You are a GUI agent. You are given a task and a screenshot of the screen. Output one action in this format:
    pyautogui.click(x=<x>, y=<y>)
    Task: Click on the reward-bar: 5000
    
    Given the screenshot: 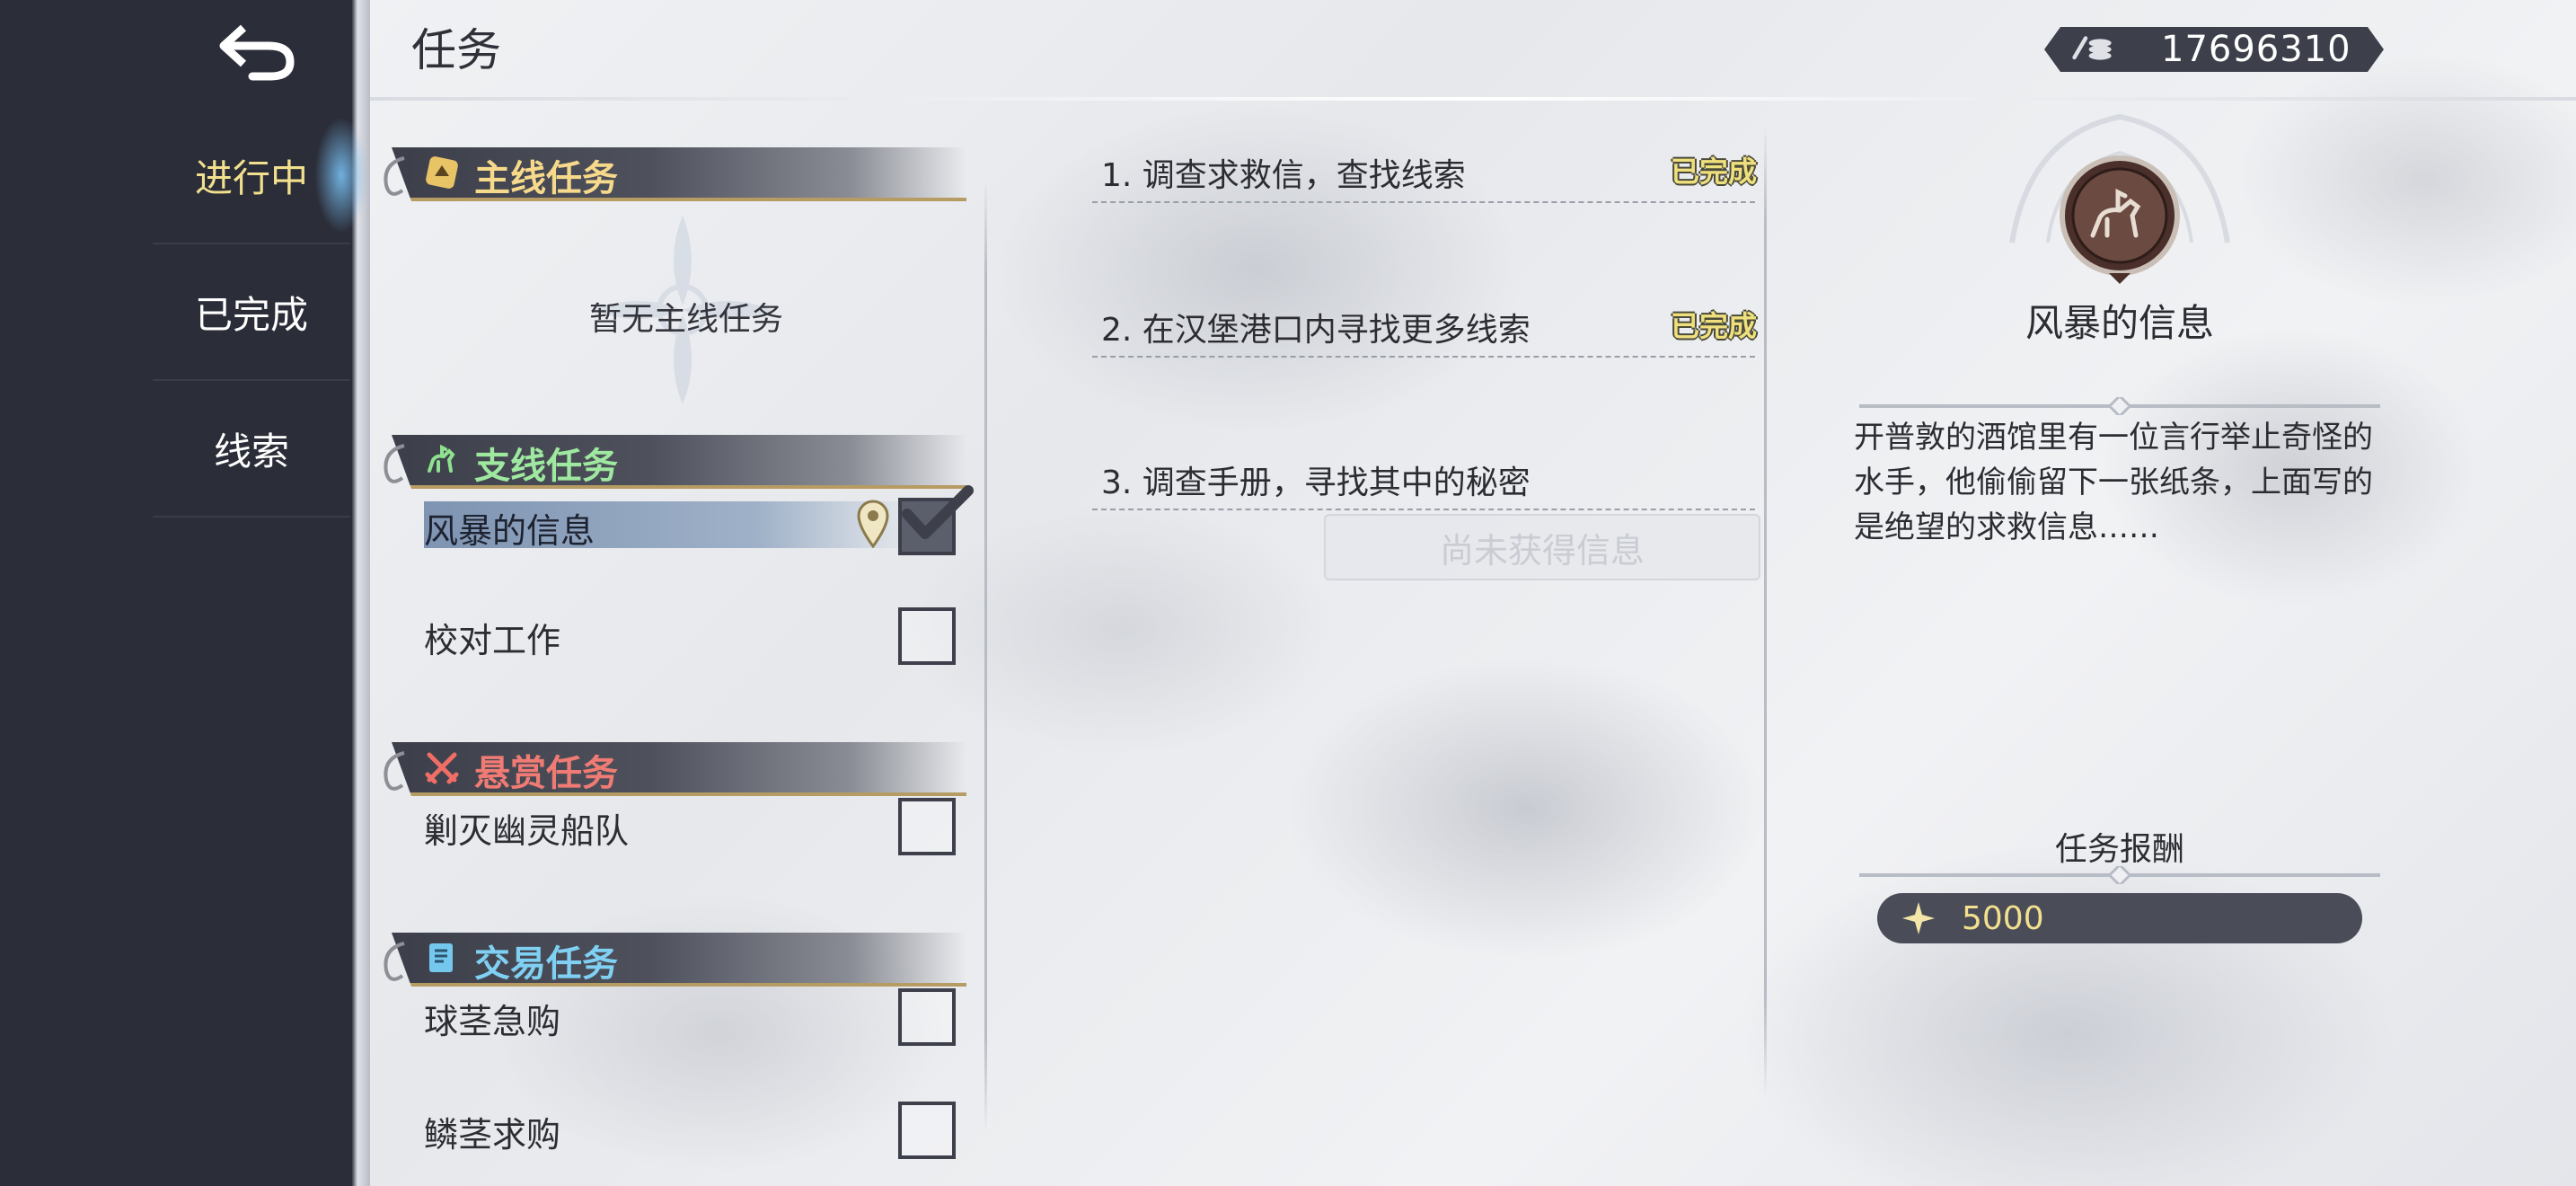 What is the action you would take?
    pyautogui.click(x=2121, y=920)
    